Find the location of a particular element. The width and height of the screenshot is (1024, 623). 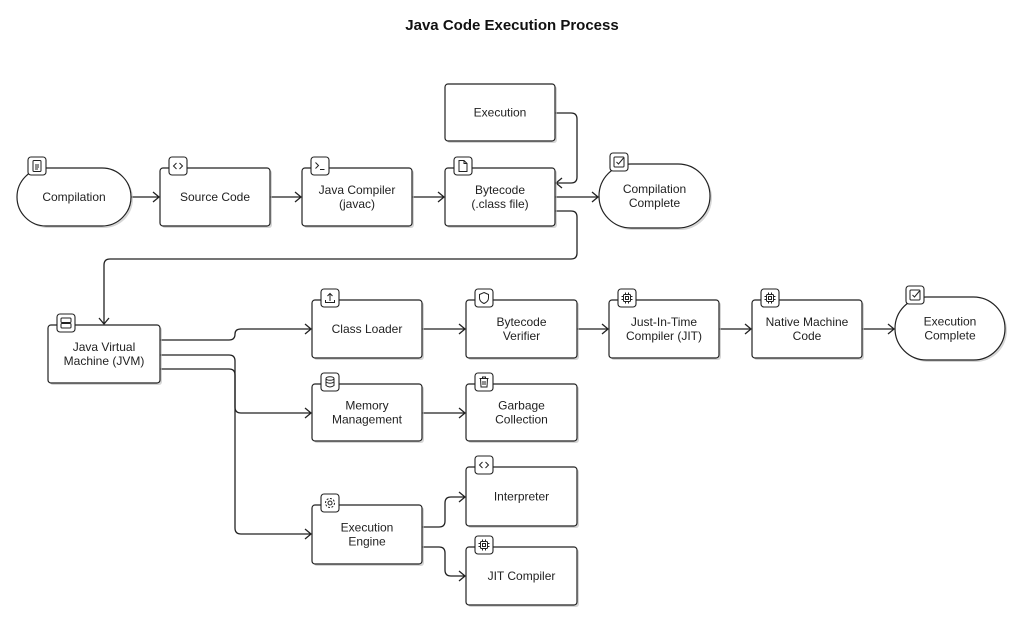

node-engine: ExecutionEngine is located at coordinates (367, 529).